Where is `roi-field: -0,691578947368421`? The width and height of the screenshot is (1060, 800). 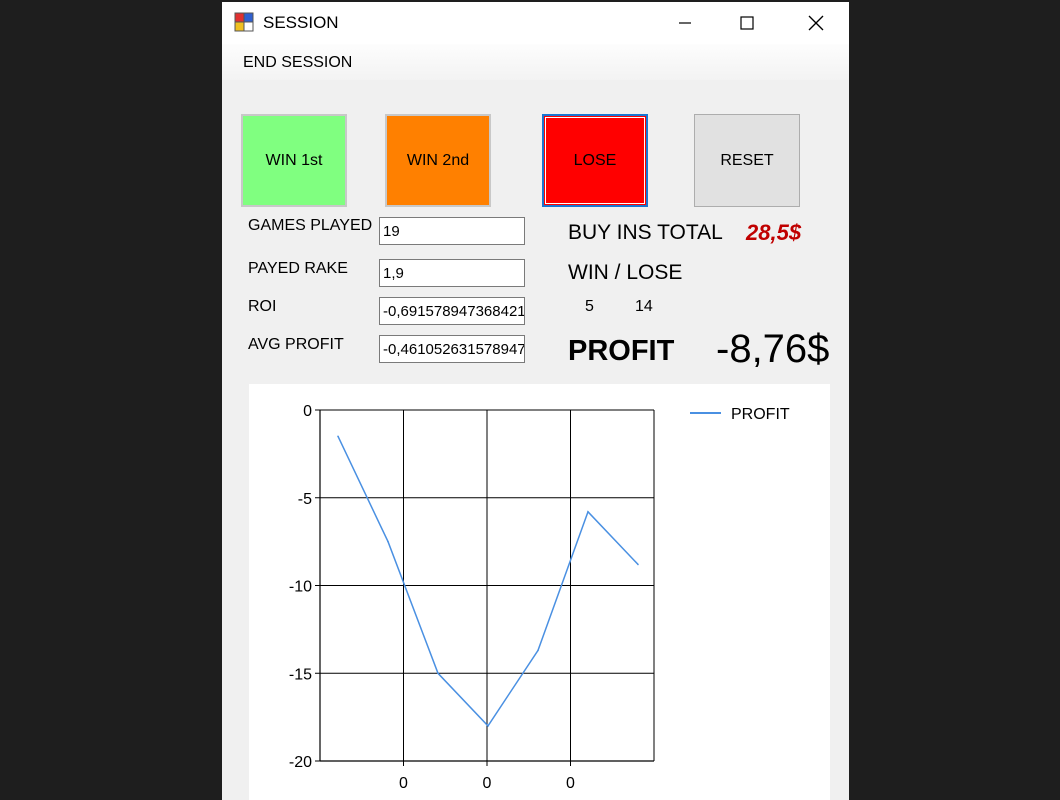
roi-field: -0,691578947368421 is located at coordinates (452, 311).